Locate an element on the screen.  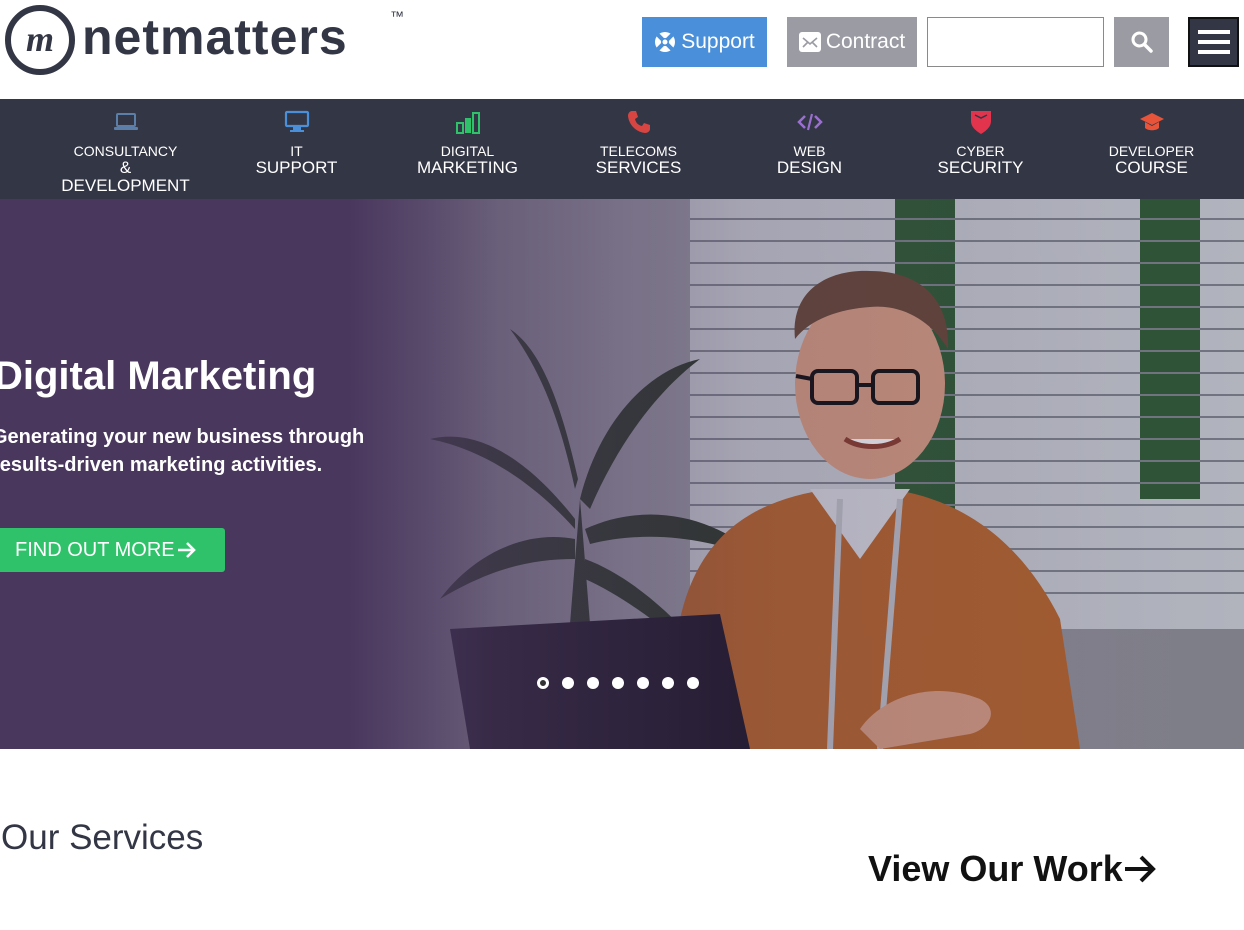
search-input is located at coordinates (1015, 42).